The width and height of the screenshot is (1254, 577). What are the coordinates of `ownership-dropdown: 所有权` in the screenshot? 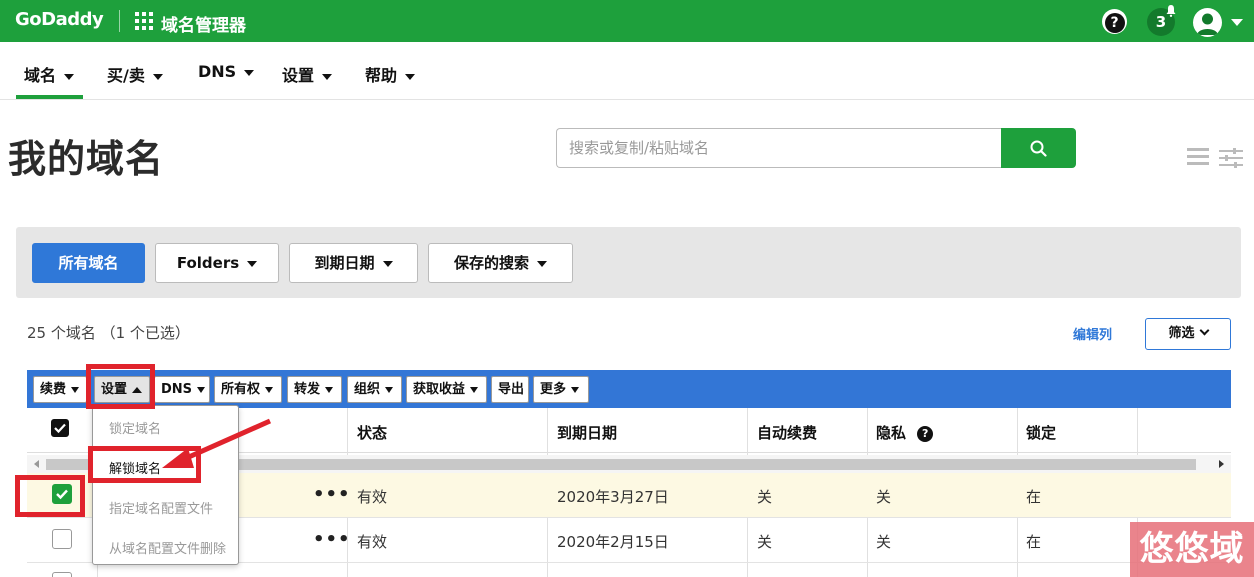 It's located at (248, 389).